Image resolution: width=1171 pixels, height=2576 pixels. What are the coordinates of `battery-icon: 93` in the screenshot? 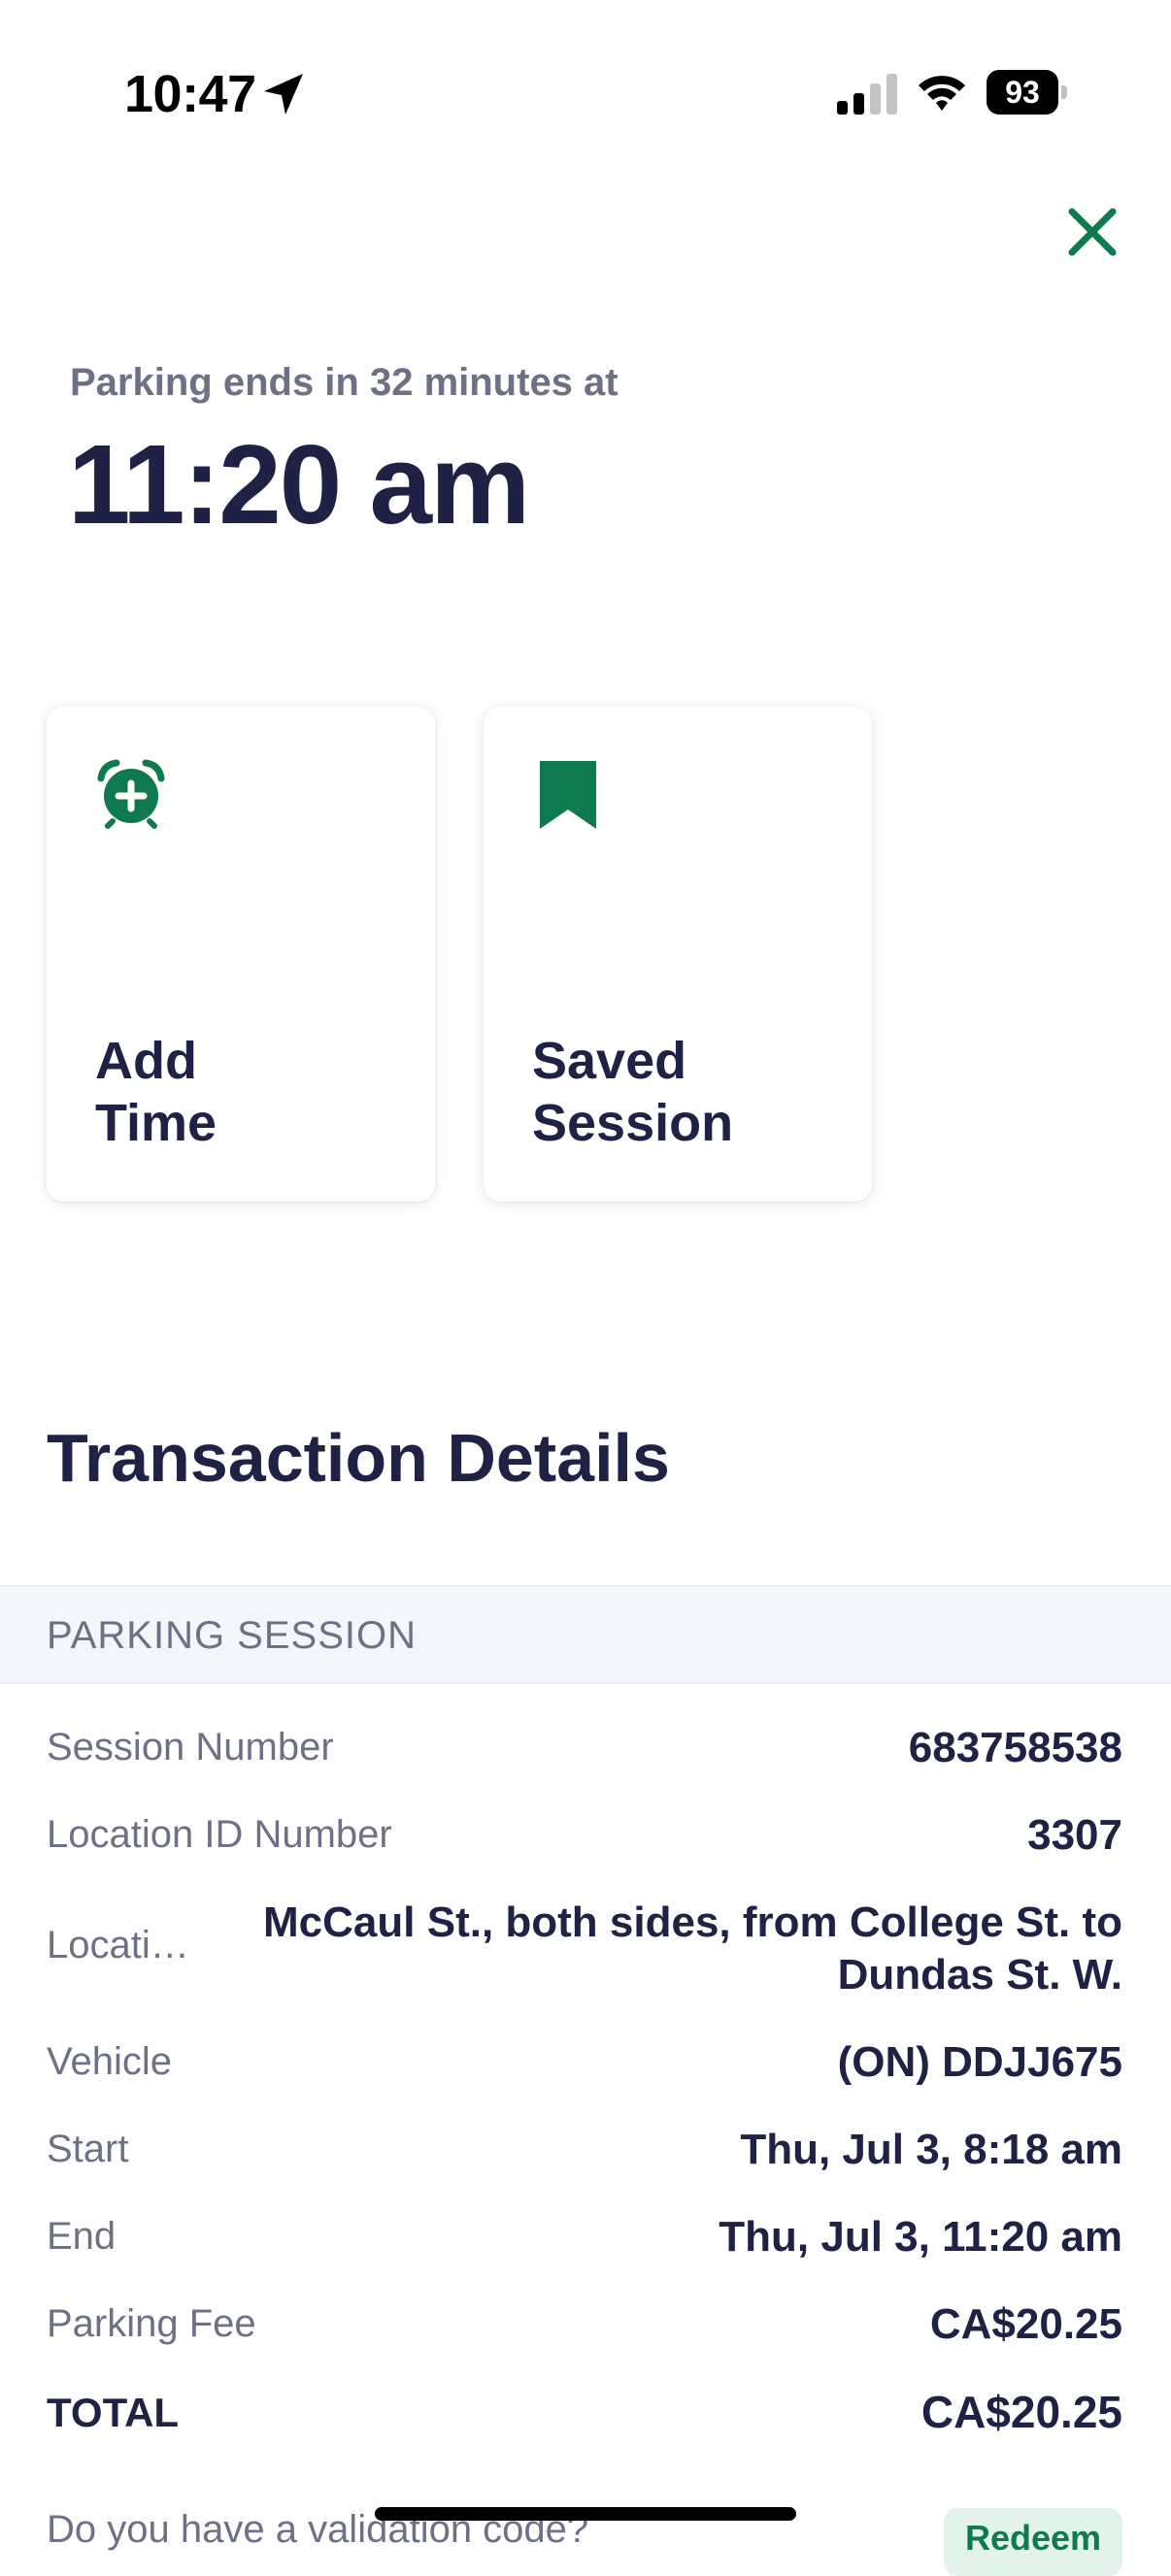 It's located at (1027, 92).